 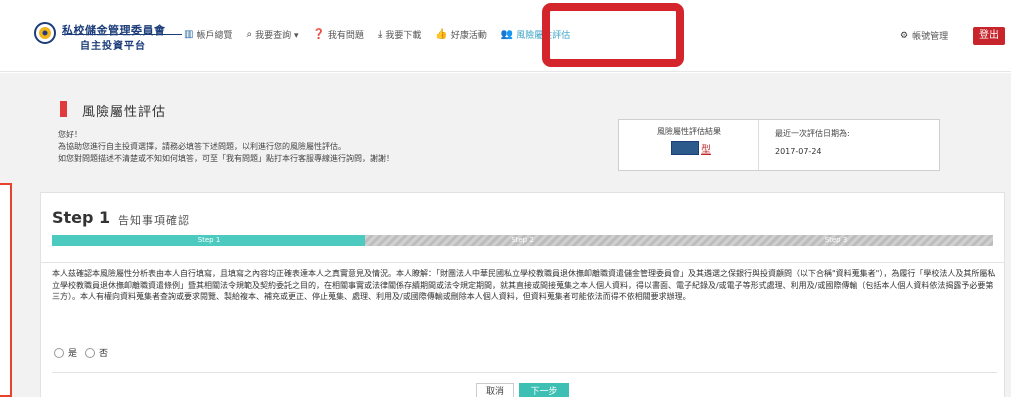 I want to click on result-cell: 風險屬性評估結果 型, so click(x=689, y=145).